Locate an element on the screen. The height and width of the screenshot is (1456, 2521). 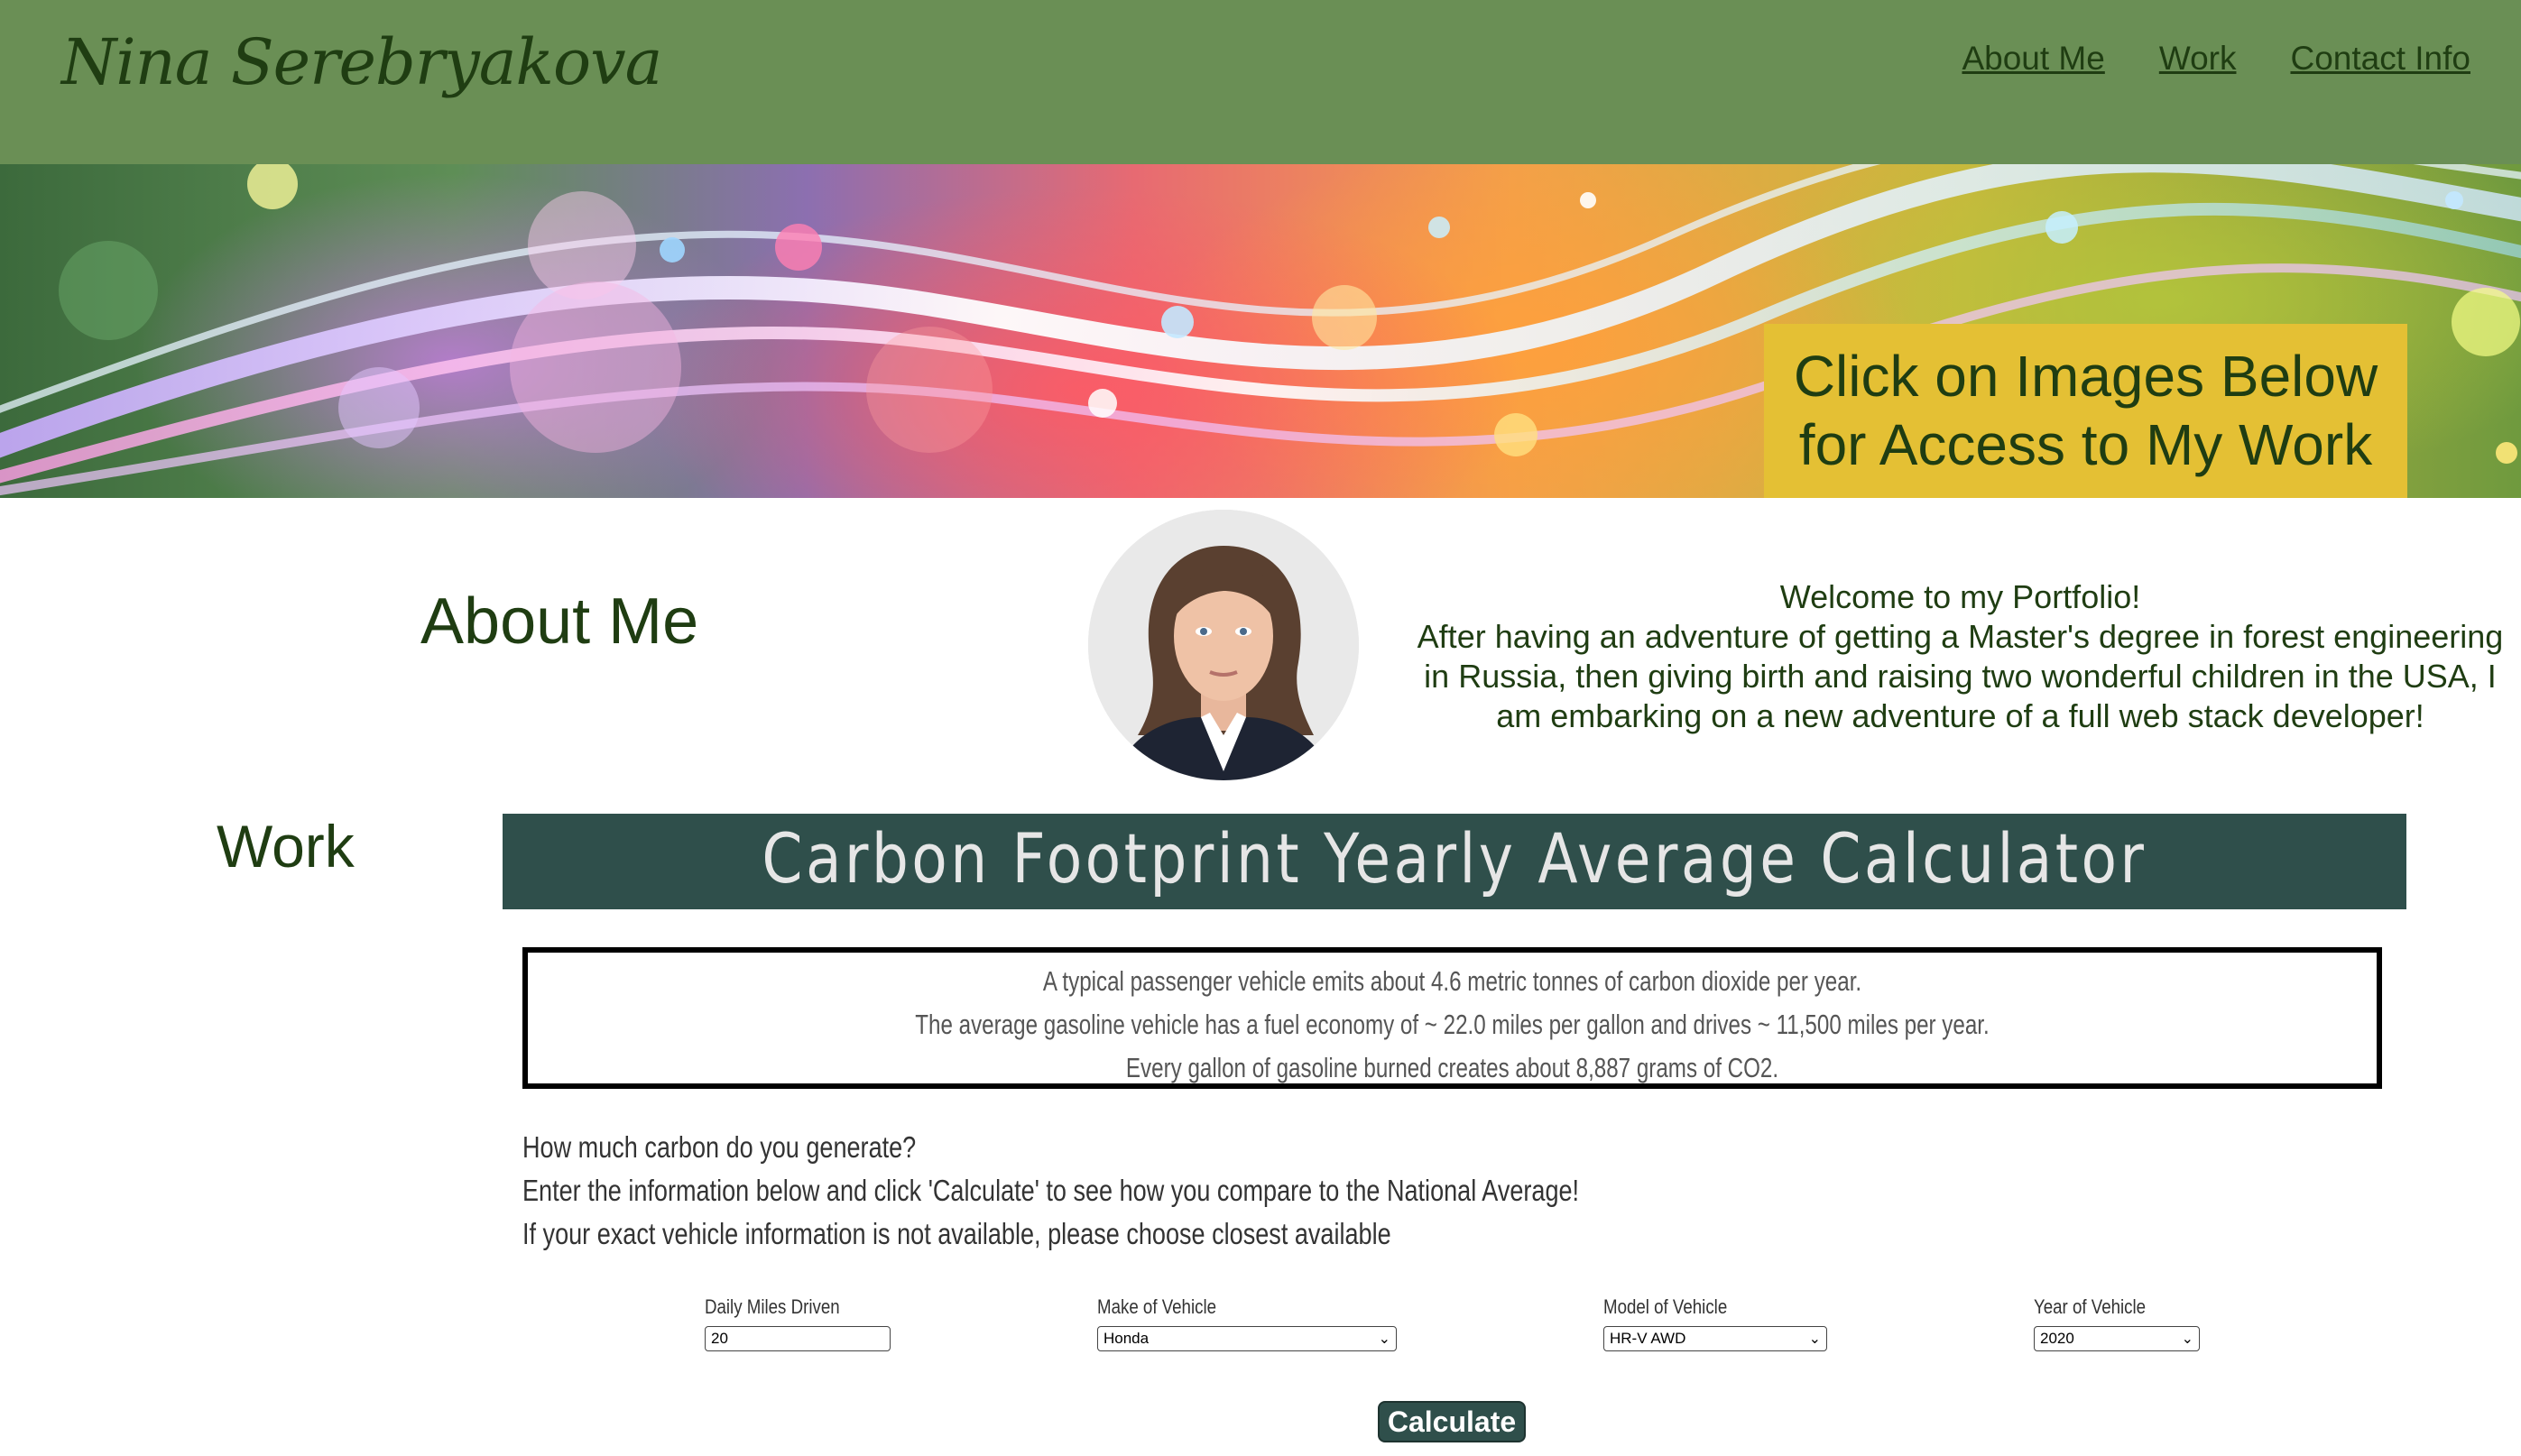
vehicle-model-label: Model of Vehicle is located at coordinates (1665, 1306).